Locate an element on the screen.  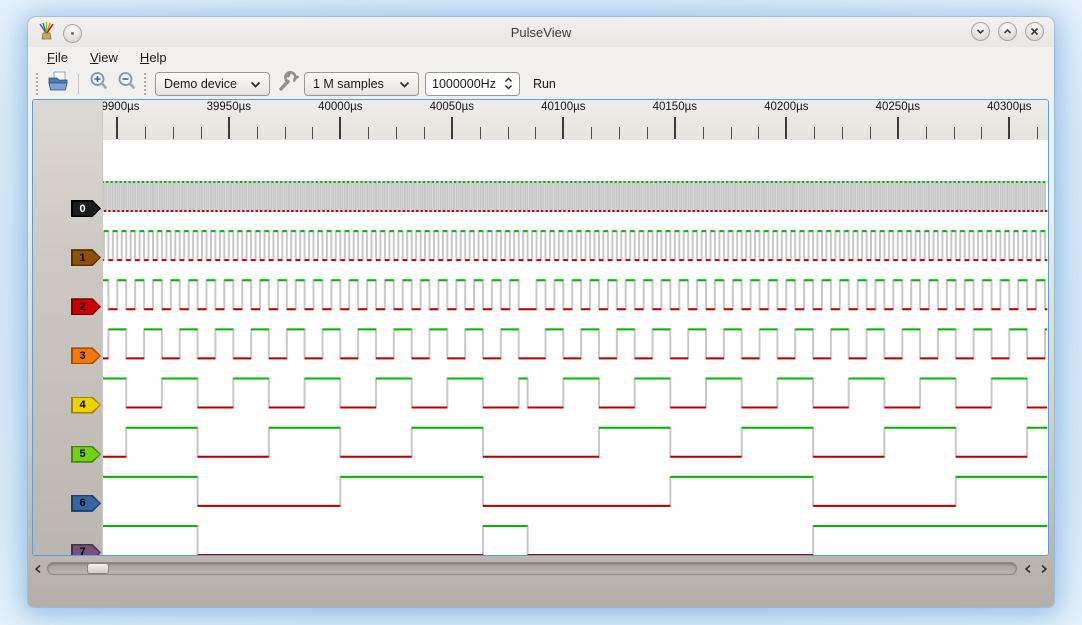
signal-edges-ch4 is located at coordinates (575, 393).